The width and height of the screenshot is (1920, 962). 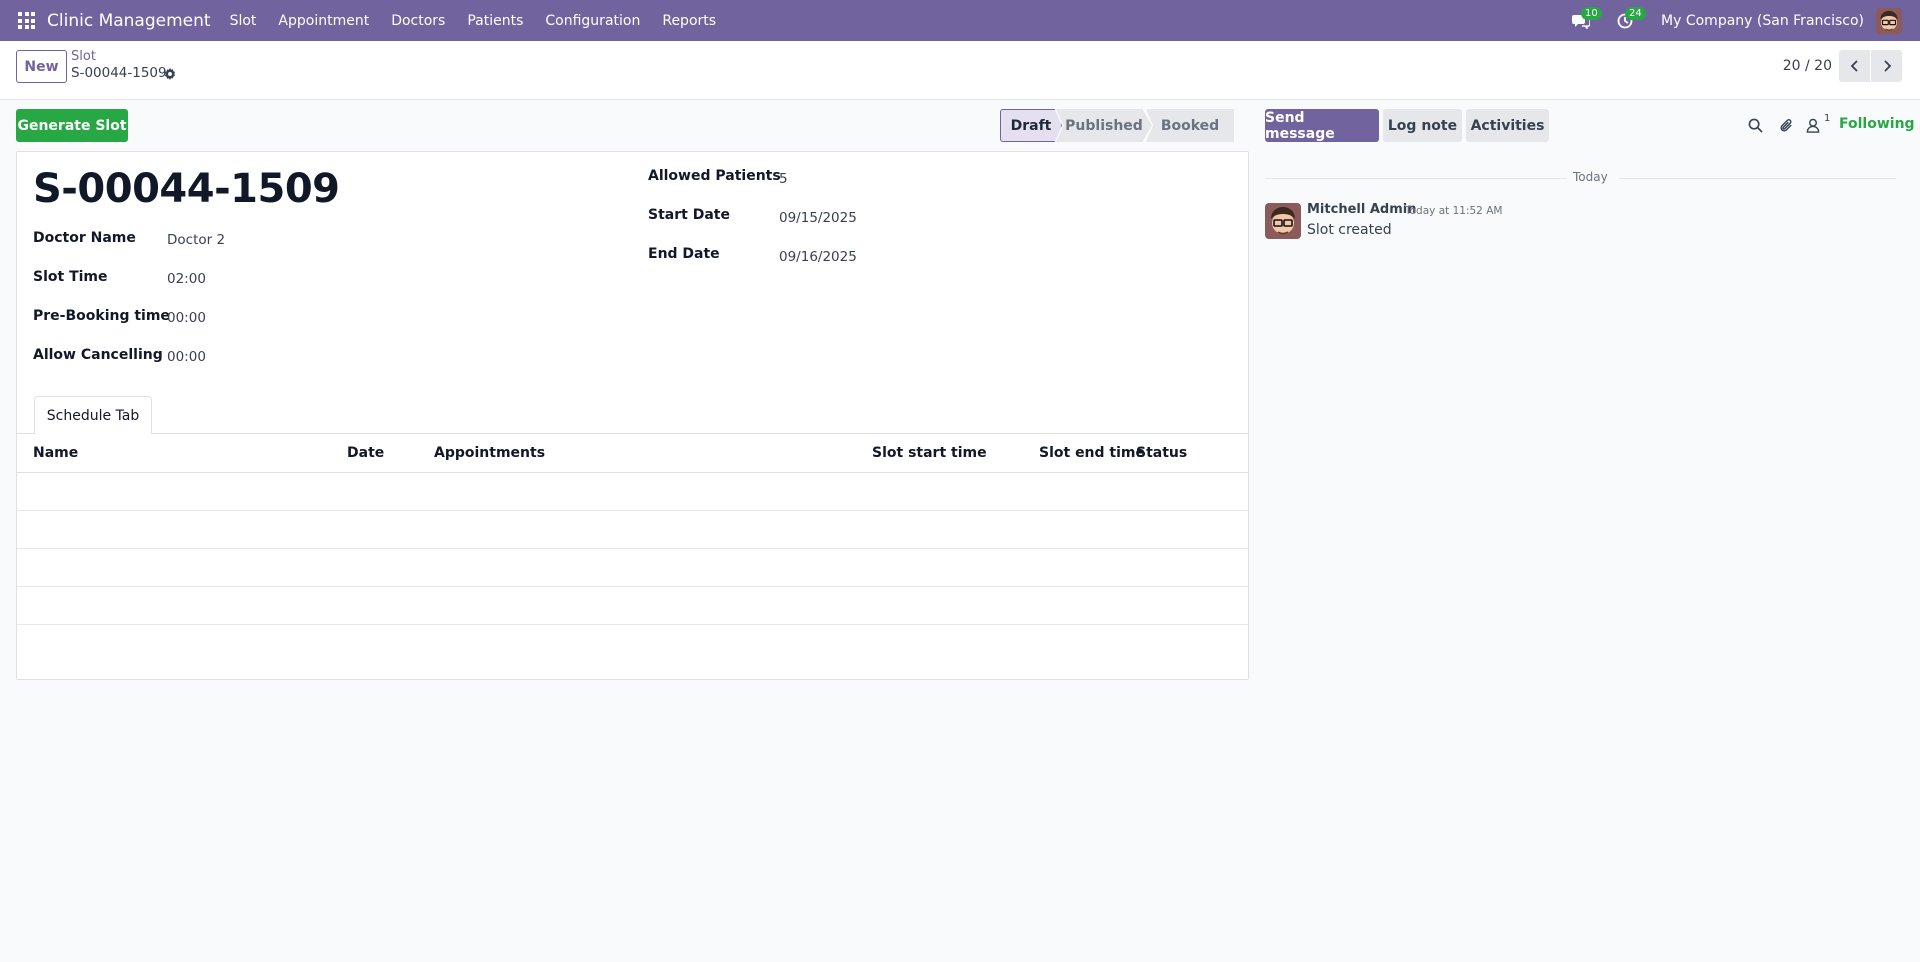 I want to click on person-icon, so click(x=1813, y=125).